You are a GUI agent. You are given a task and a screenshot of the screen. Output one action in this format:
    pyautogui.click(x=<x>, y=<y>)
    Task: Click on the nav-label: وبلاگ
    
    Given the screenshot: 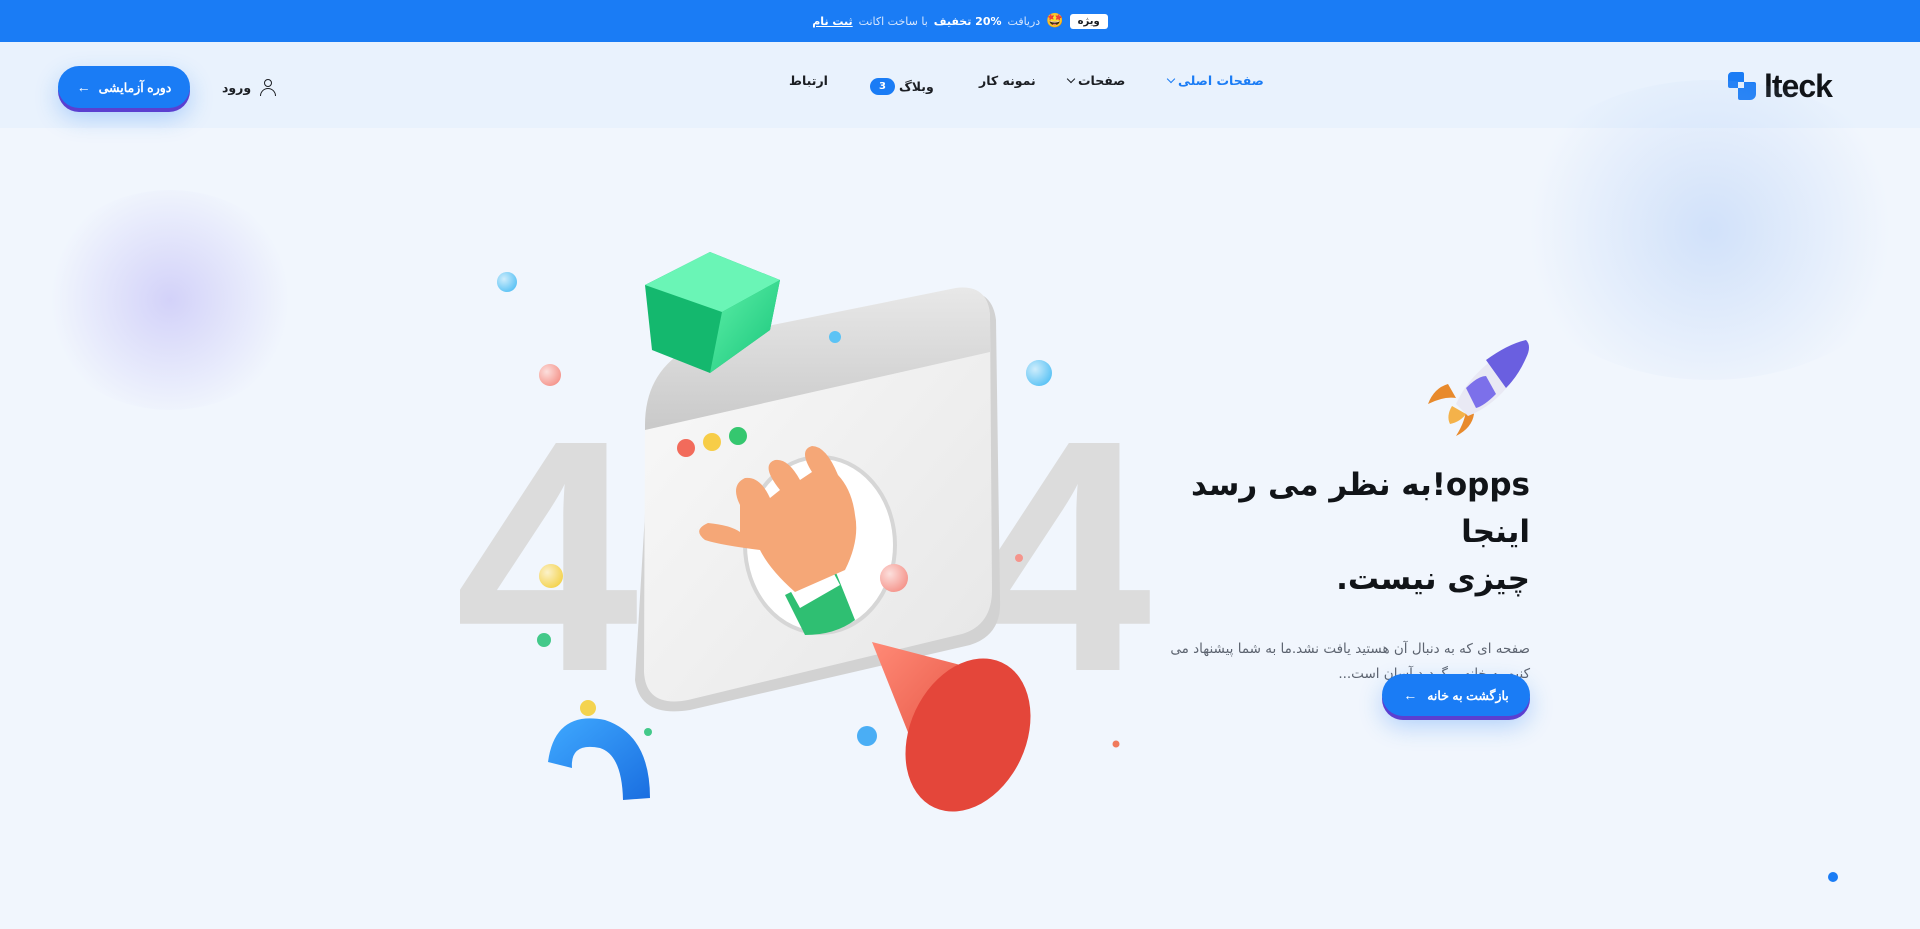 What is the action you would take?
    pyautogui.click(x=916, y=86)
    